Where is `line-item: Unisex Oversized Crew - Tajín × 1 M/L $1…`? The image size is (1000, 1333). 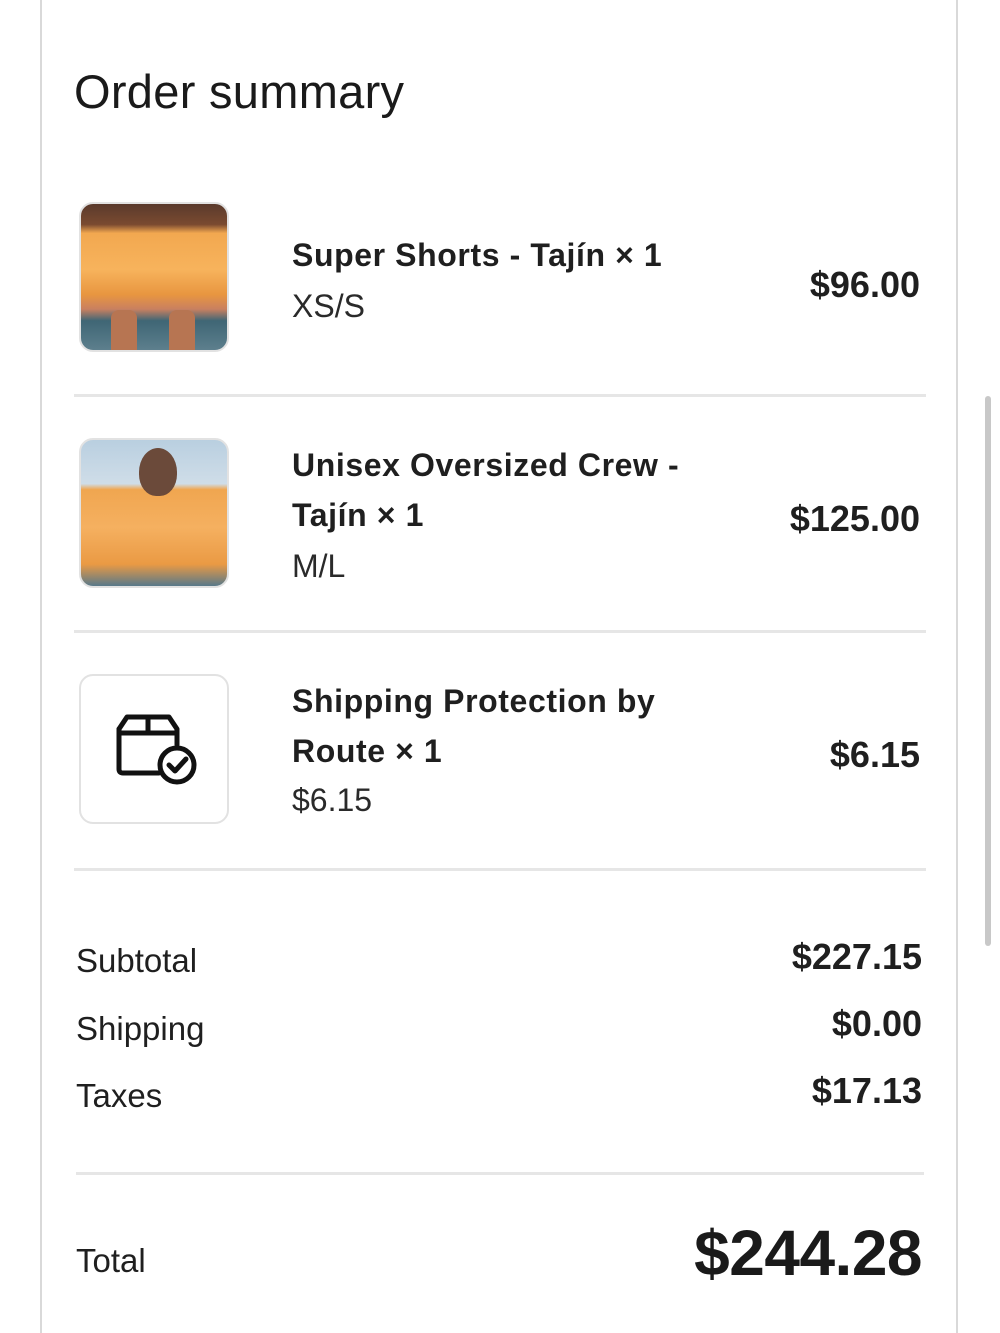 line-item: Unisex Oversized Crew - Tajín × 1 M/L $1… is located at coordinates (500, 515).